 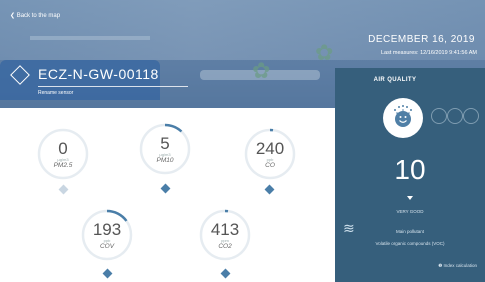 I want to click on pm25-detail-diamond, so click(x=63, y=189).